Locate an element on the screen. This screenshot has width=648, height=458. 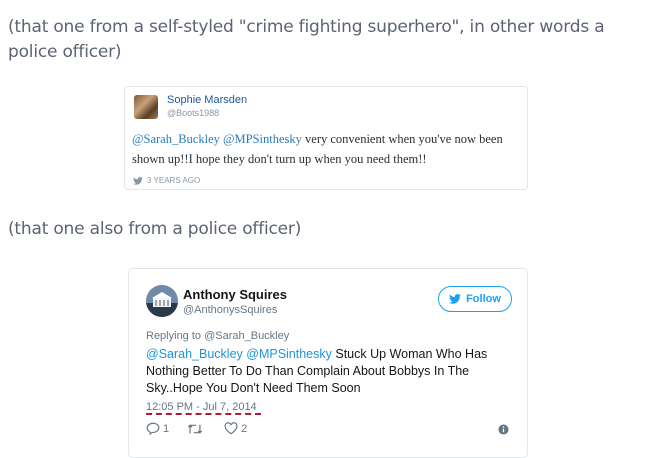
tweet-timestamp: 12:05 PM - Jul 7, 2014 is located at coordinates (201, 407).